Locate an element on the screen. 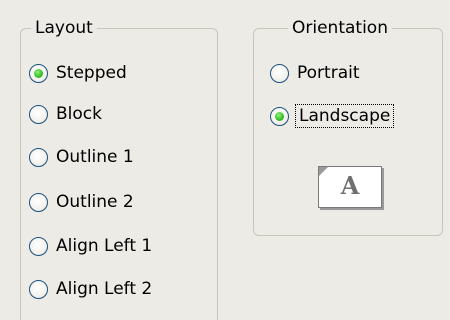 The height and width of the screenshot is (320, 450). layout-option-outline-2: Outline 2 is located at coordinates (81, 202).